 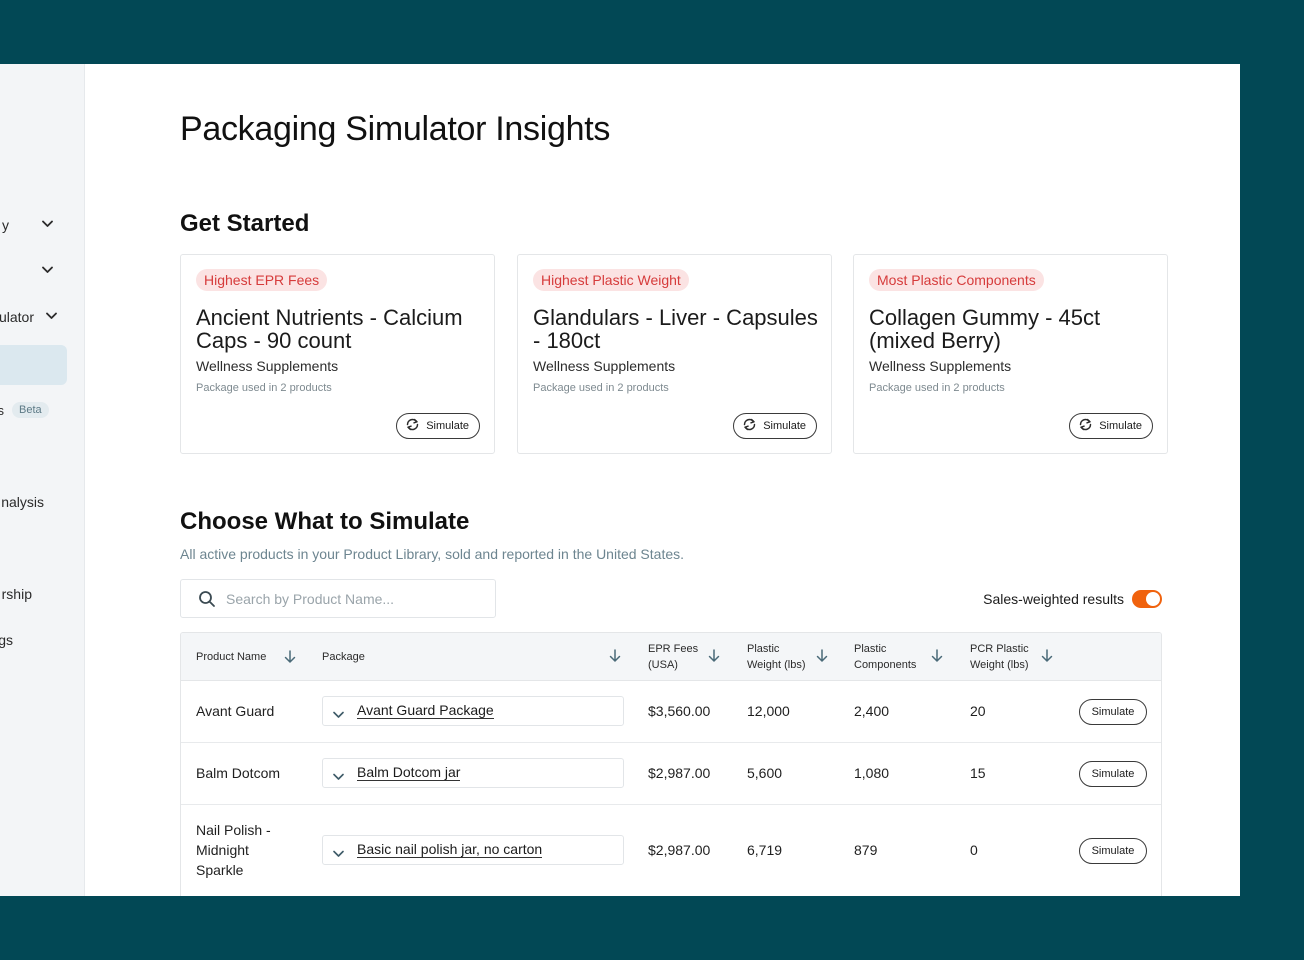 I want to click on column-header-label: Product Name, so click(x=231, y=657).